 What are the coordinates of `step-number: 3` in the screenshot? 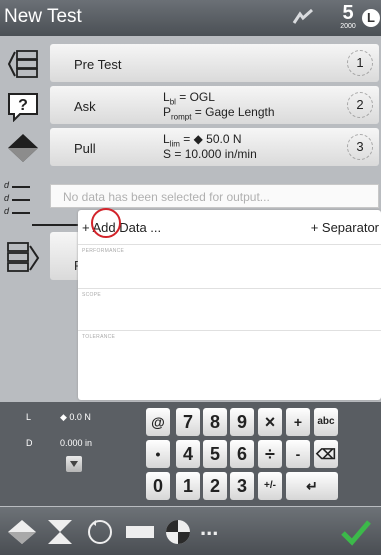 It's located at (360, 147).